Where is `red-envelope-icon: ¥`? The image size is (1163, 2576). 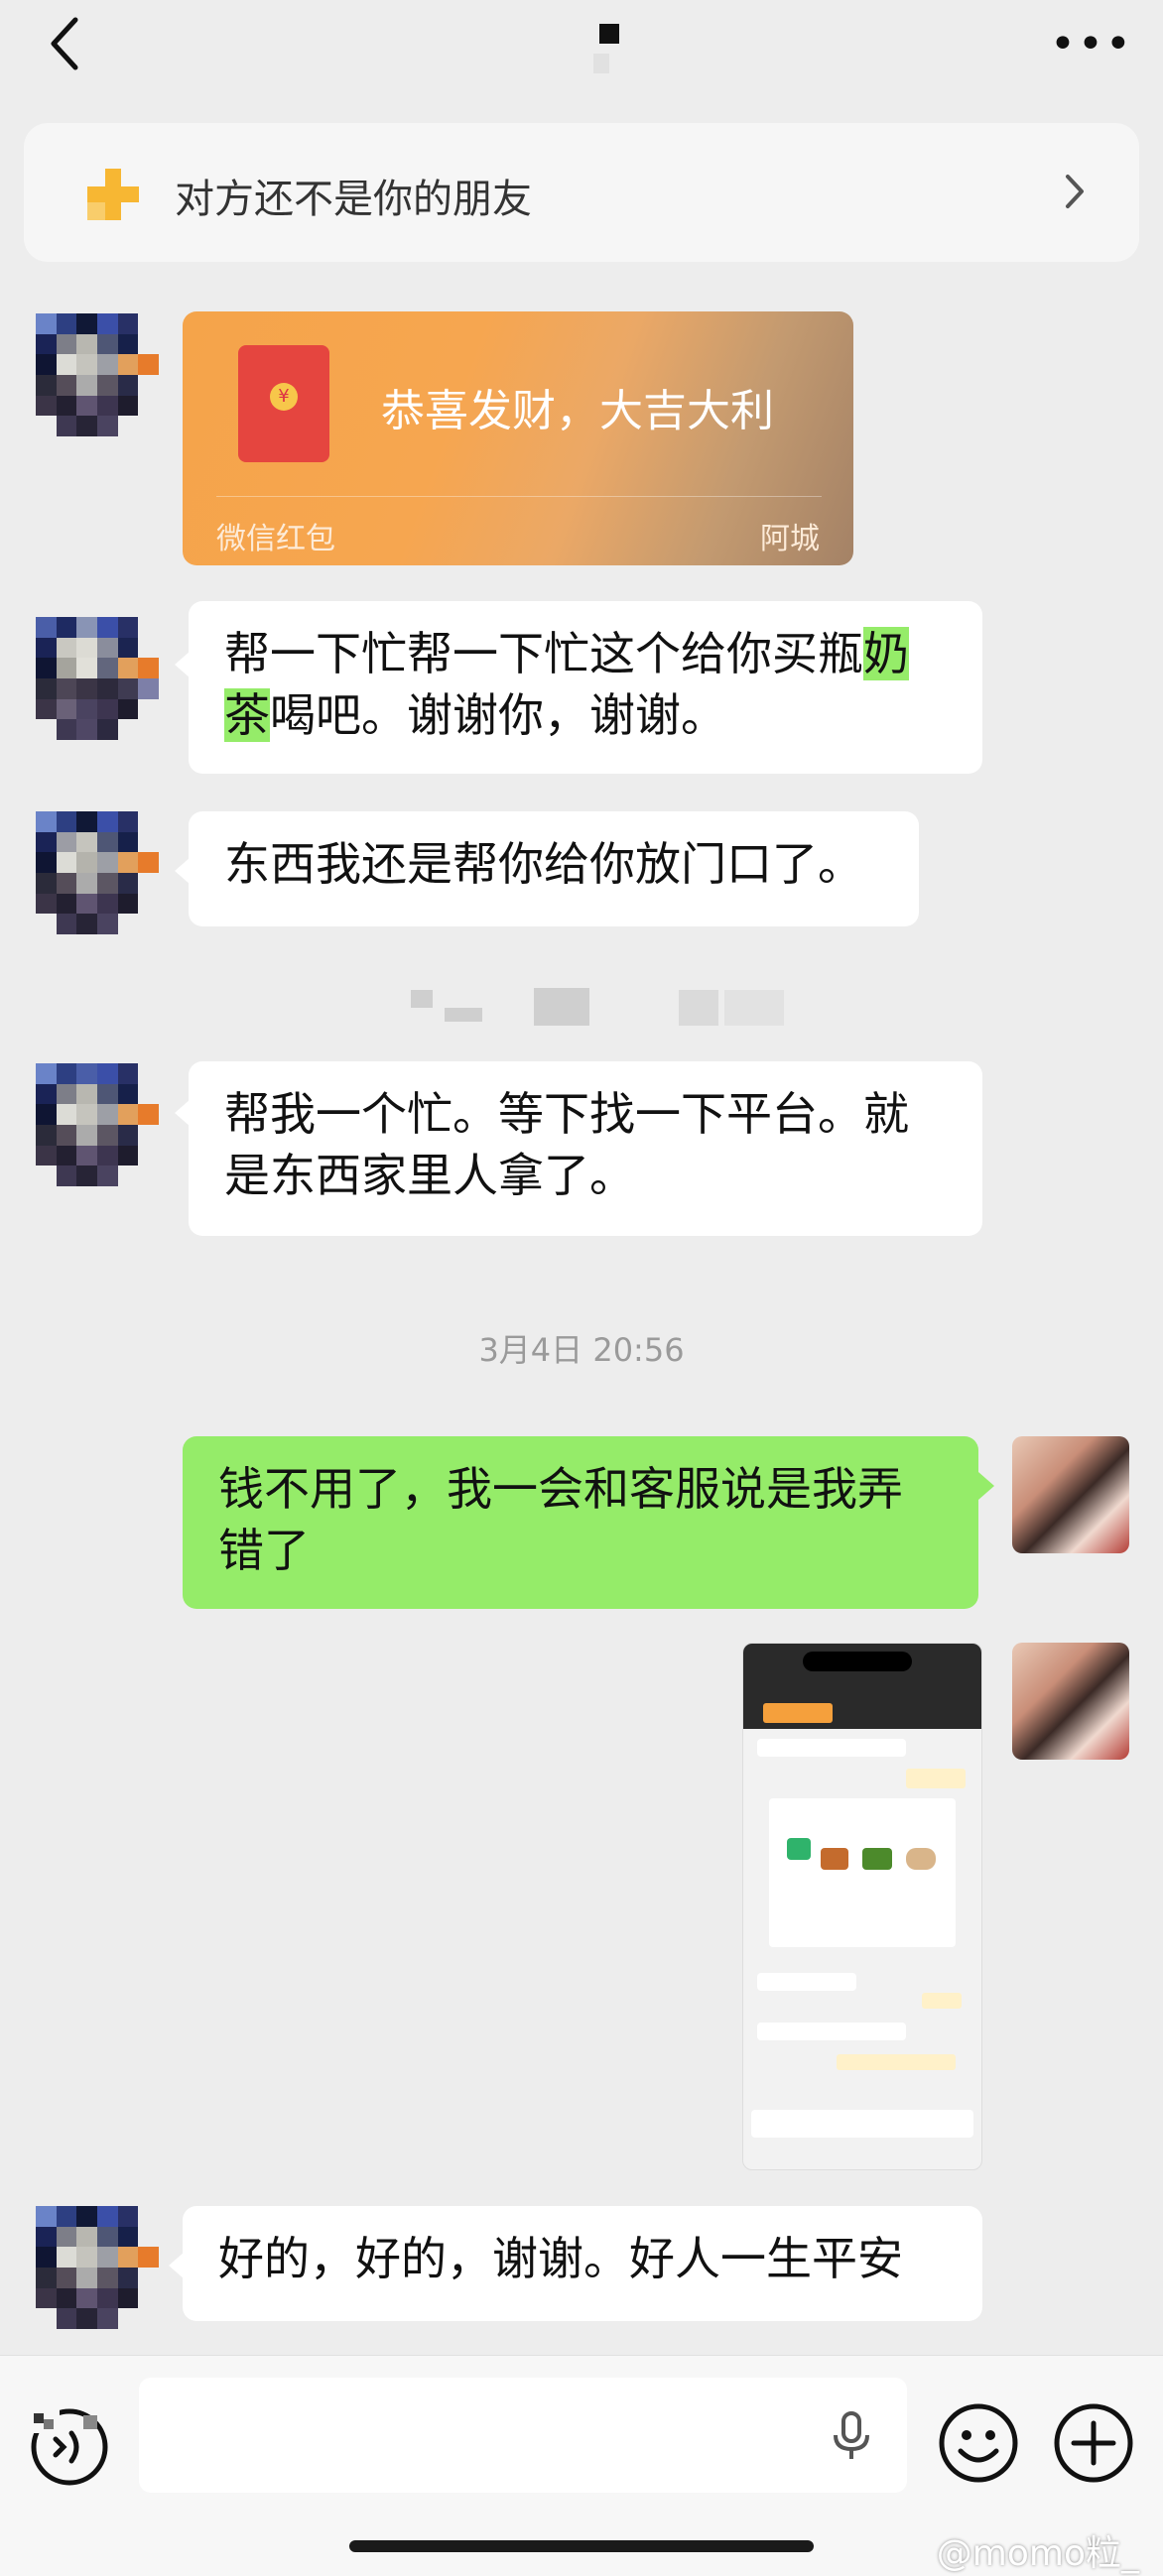
red-envelope-icon: ¥ is located at coordinates (283, 403).